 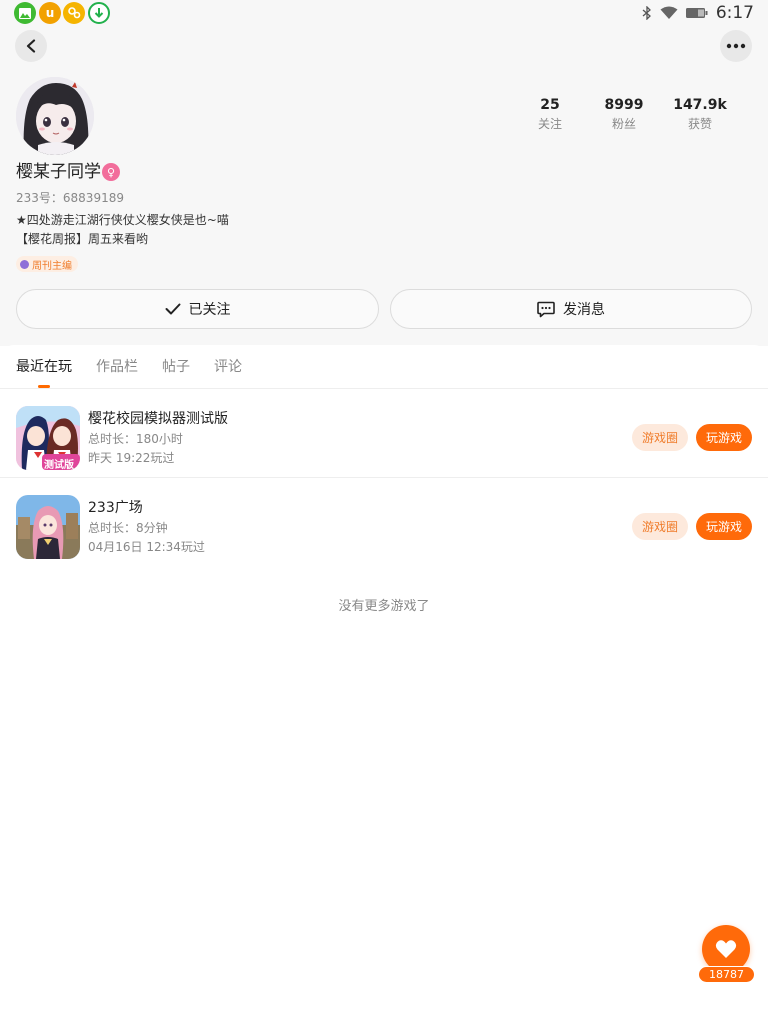 I want to click on bio-line: 【樱花周报】周五来看哟, so click(x=82, y=239).